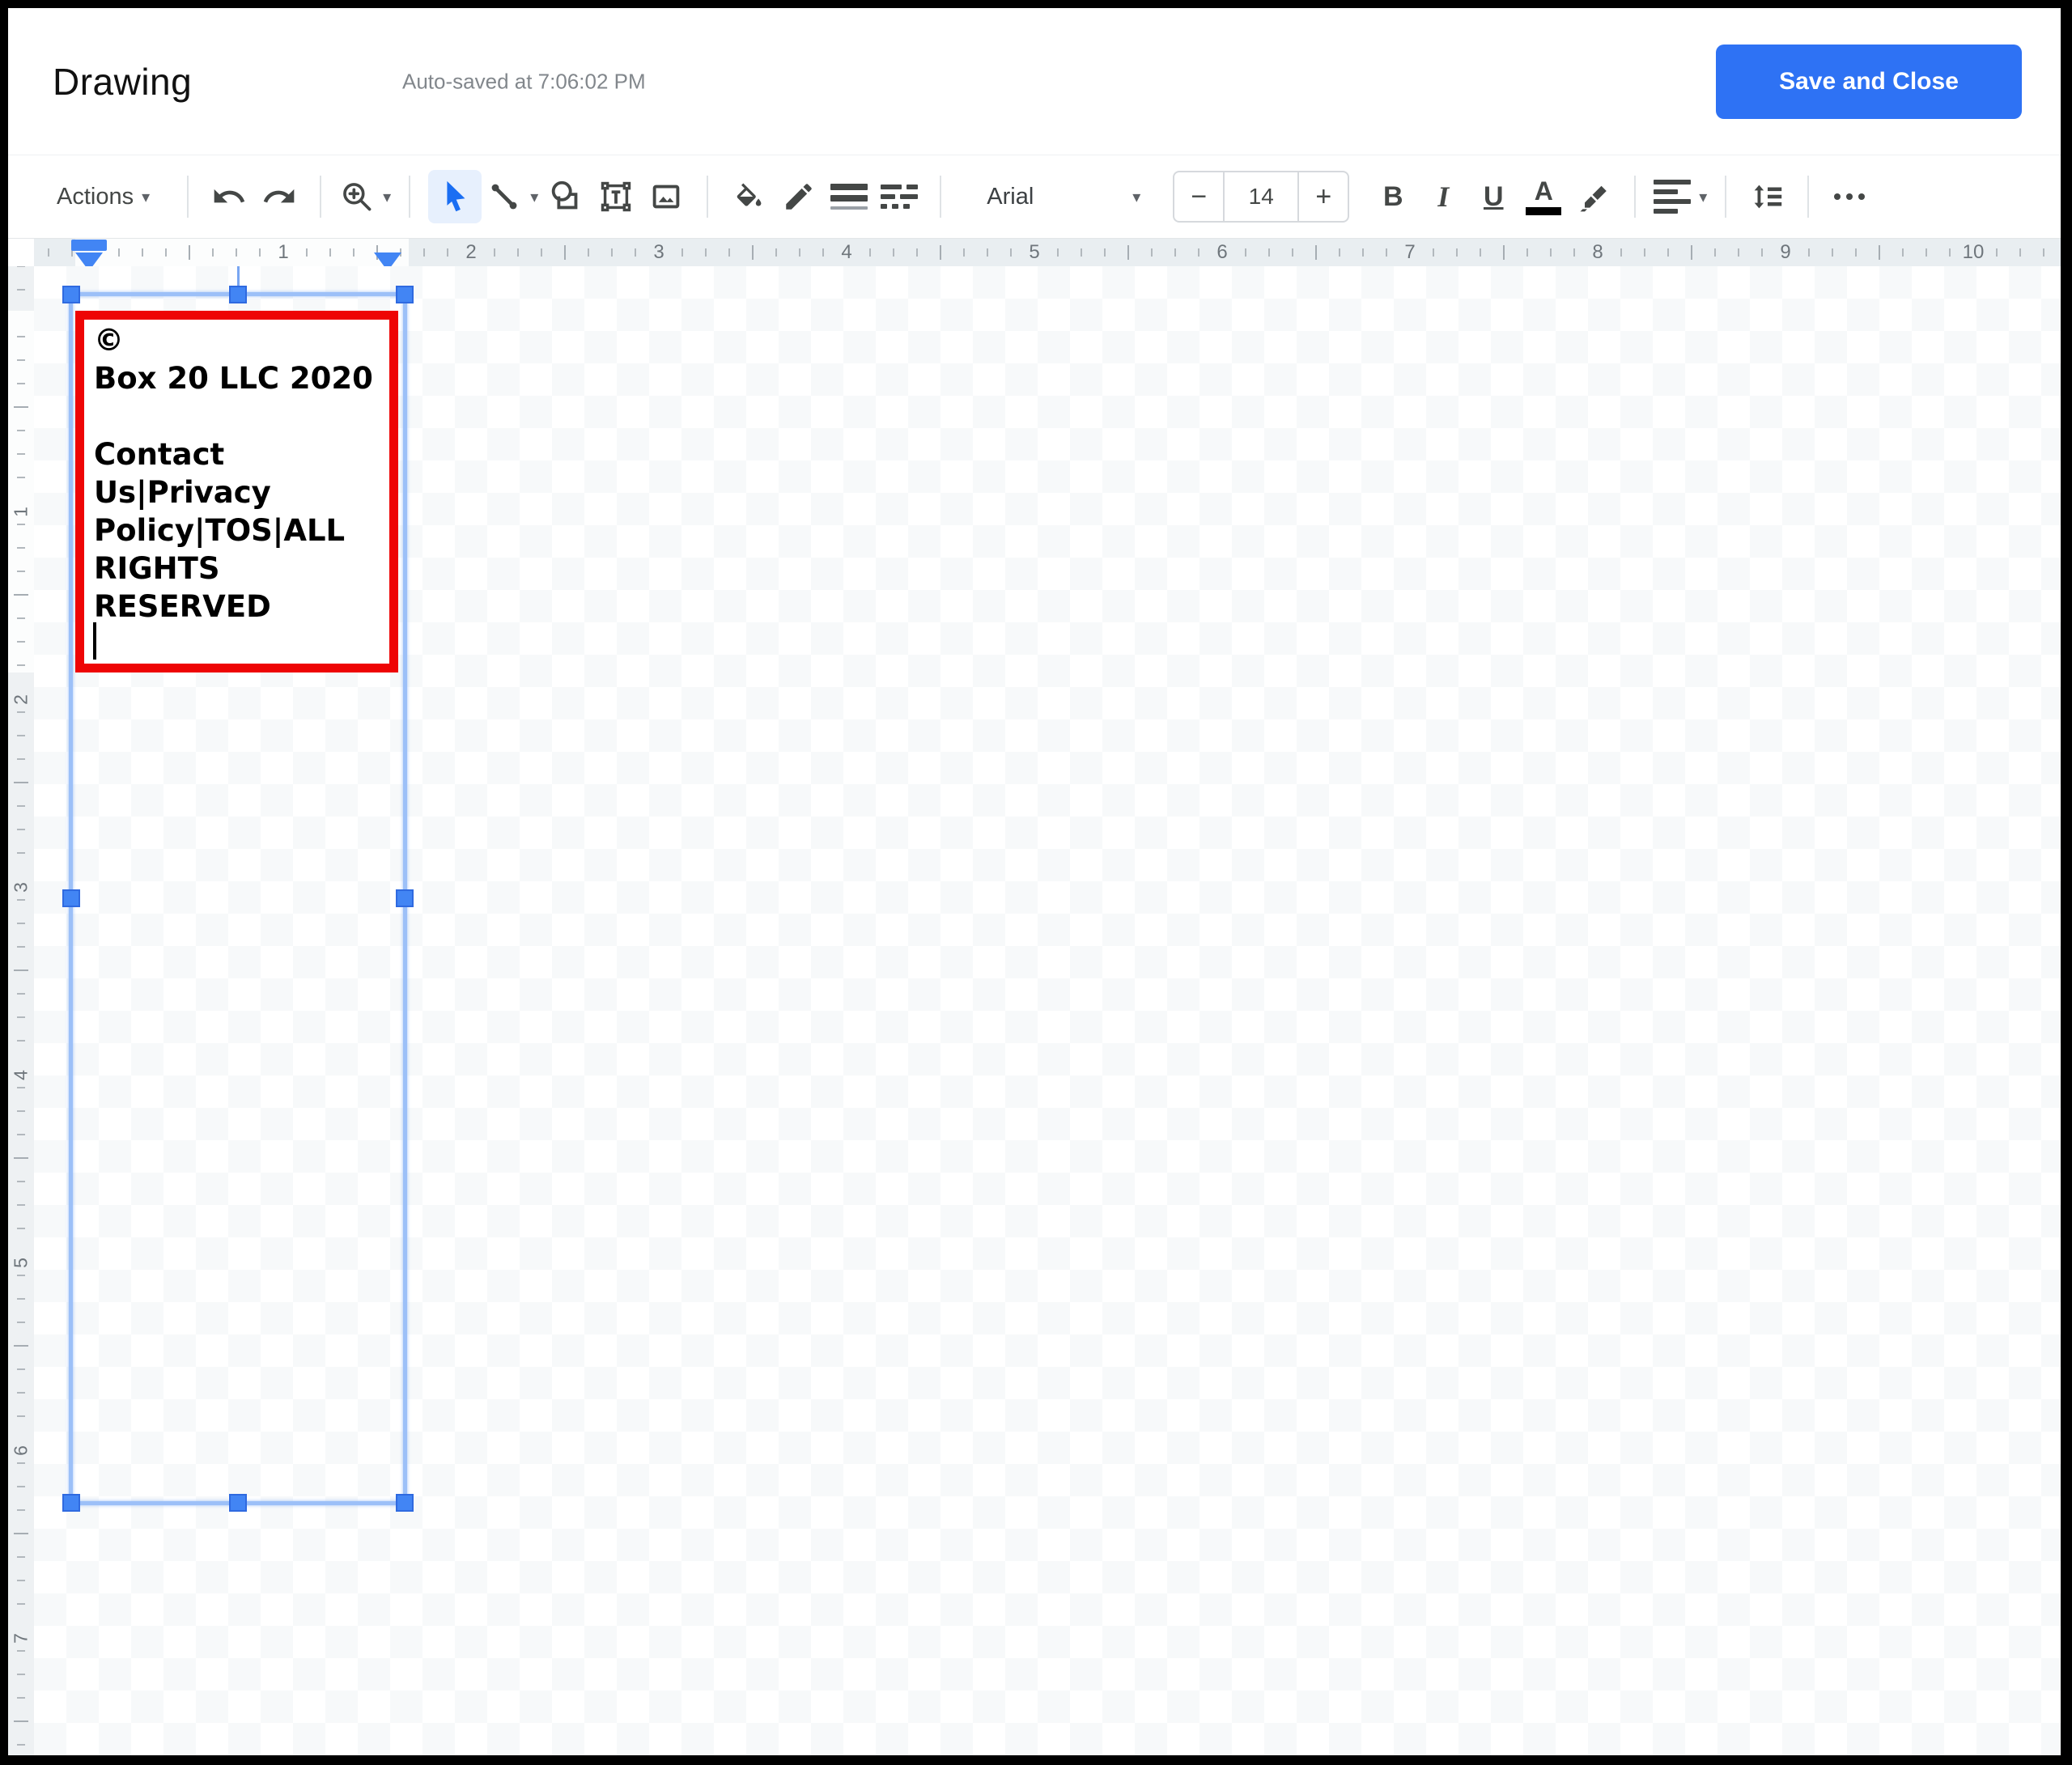 The height and width of the screenshot is (1765, 2072). Describe the element at coordinates (89, 245) in the screenshot. I see `first-line-indent-marker` at that location.